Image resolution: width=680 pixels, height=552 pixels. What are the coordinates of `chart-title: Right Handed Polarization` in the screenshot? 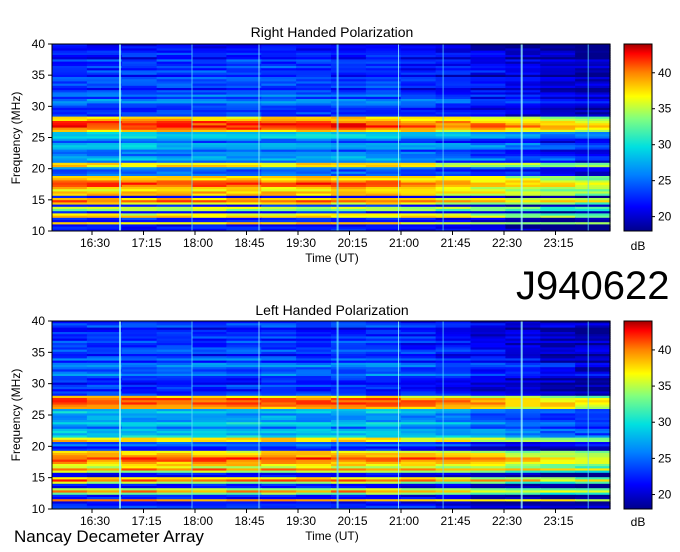 It's located at (332, 32).